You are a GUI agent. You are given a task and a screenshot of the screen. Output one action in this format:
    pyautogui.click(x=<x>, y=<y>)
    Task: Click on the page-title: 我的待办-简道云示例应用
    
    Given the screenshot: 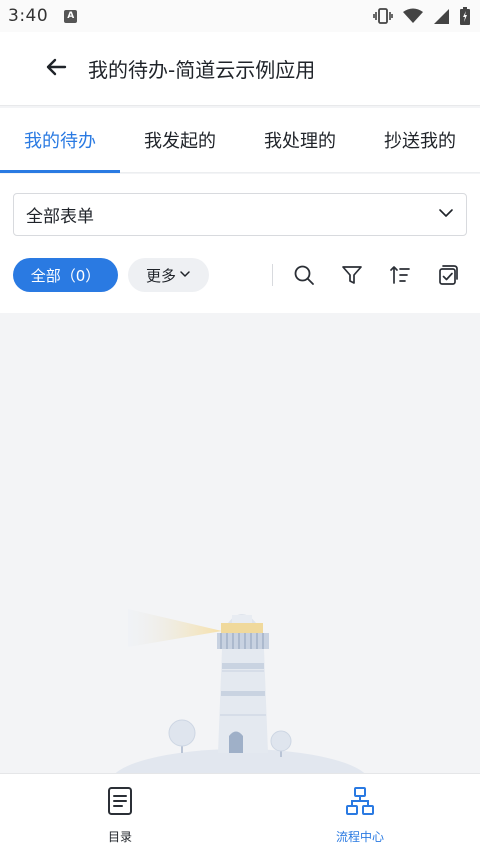 What is the action you would take?
    pyautogui.click(x=202, y=70)
    